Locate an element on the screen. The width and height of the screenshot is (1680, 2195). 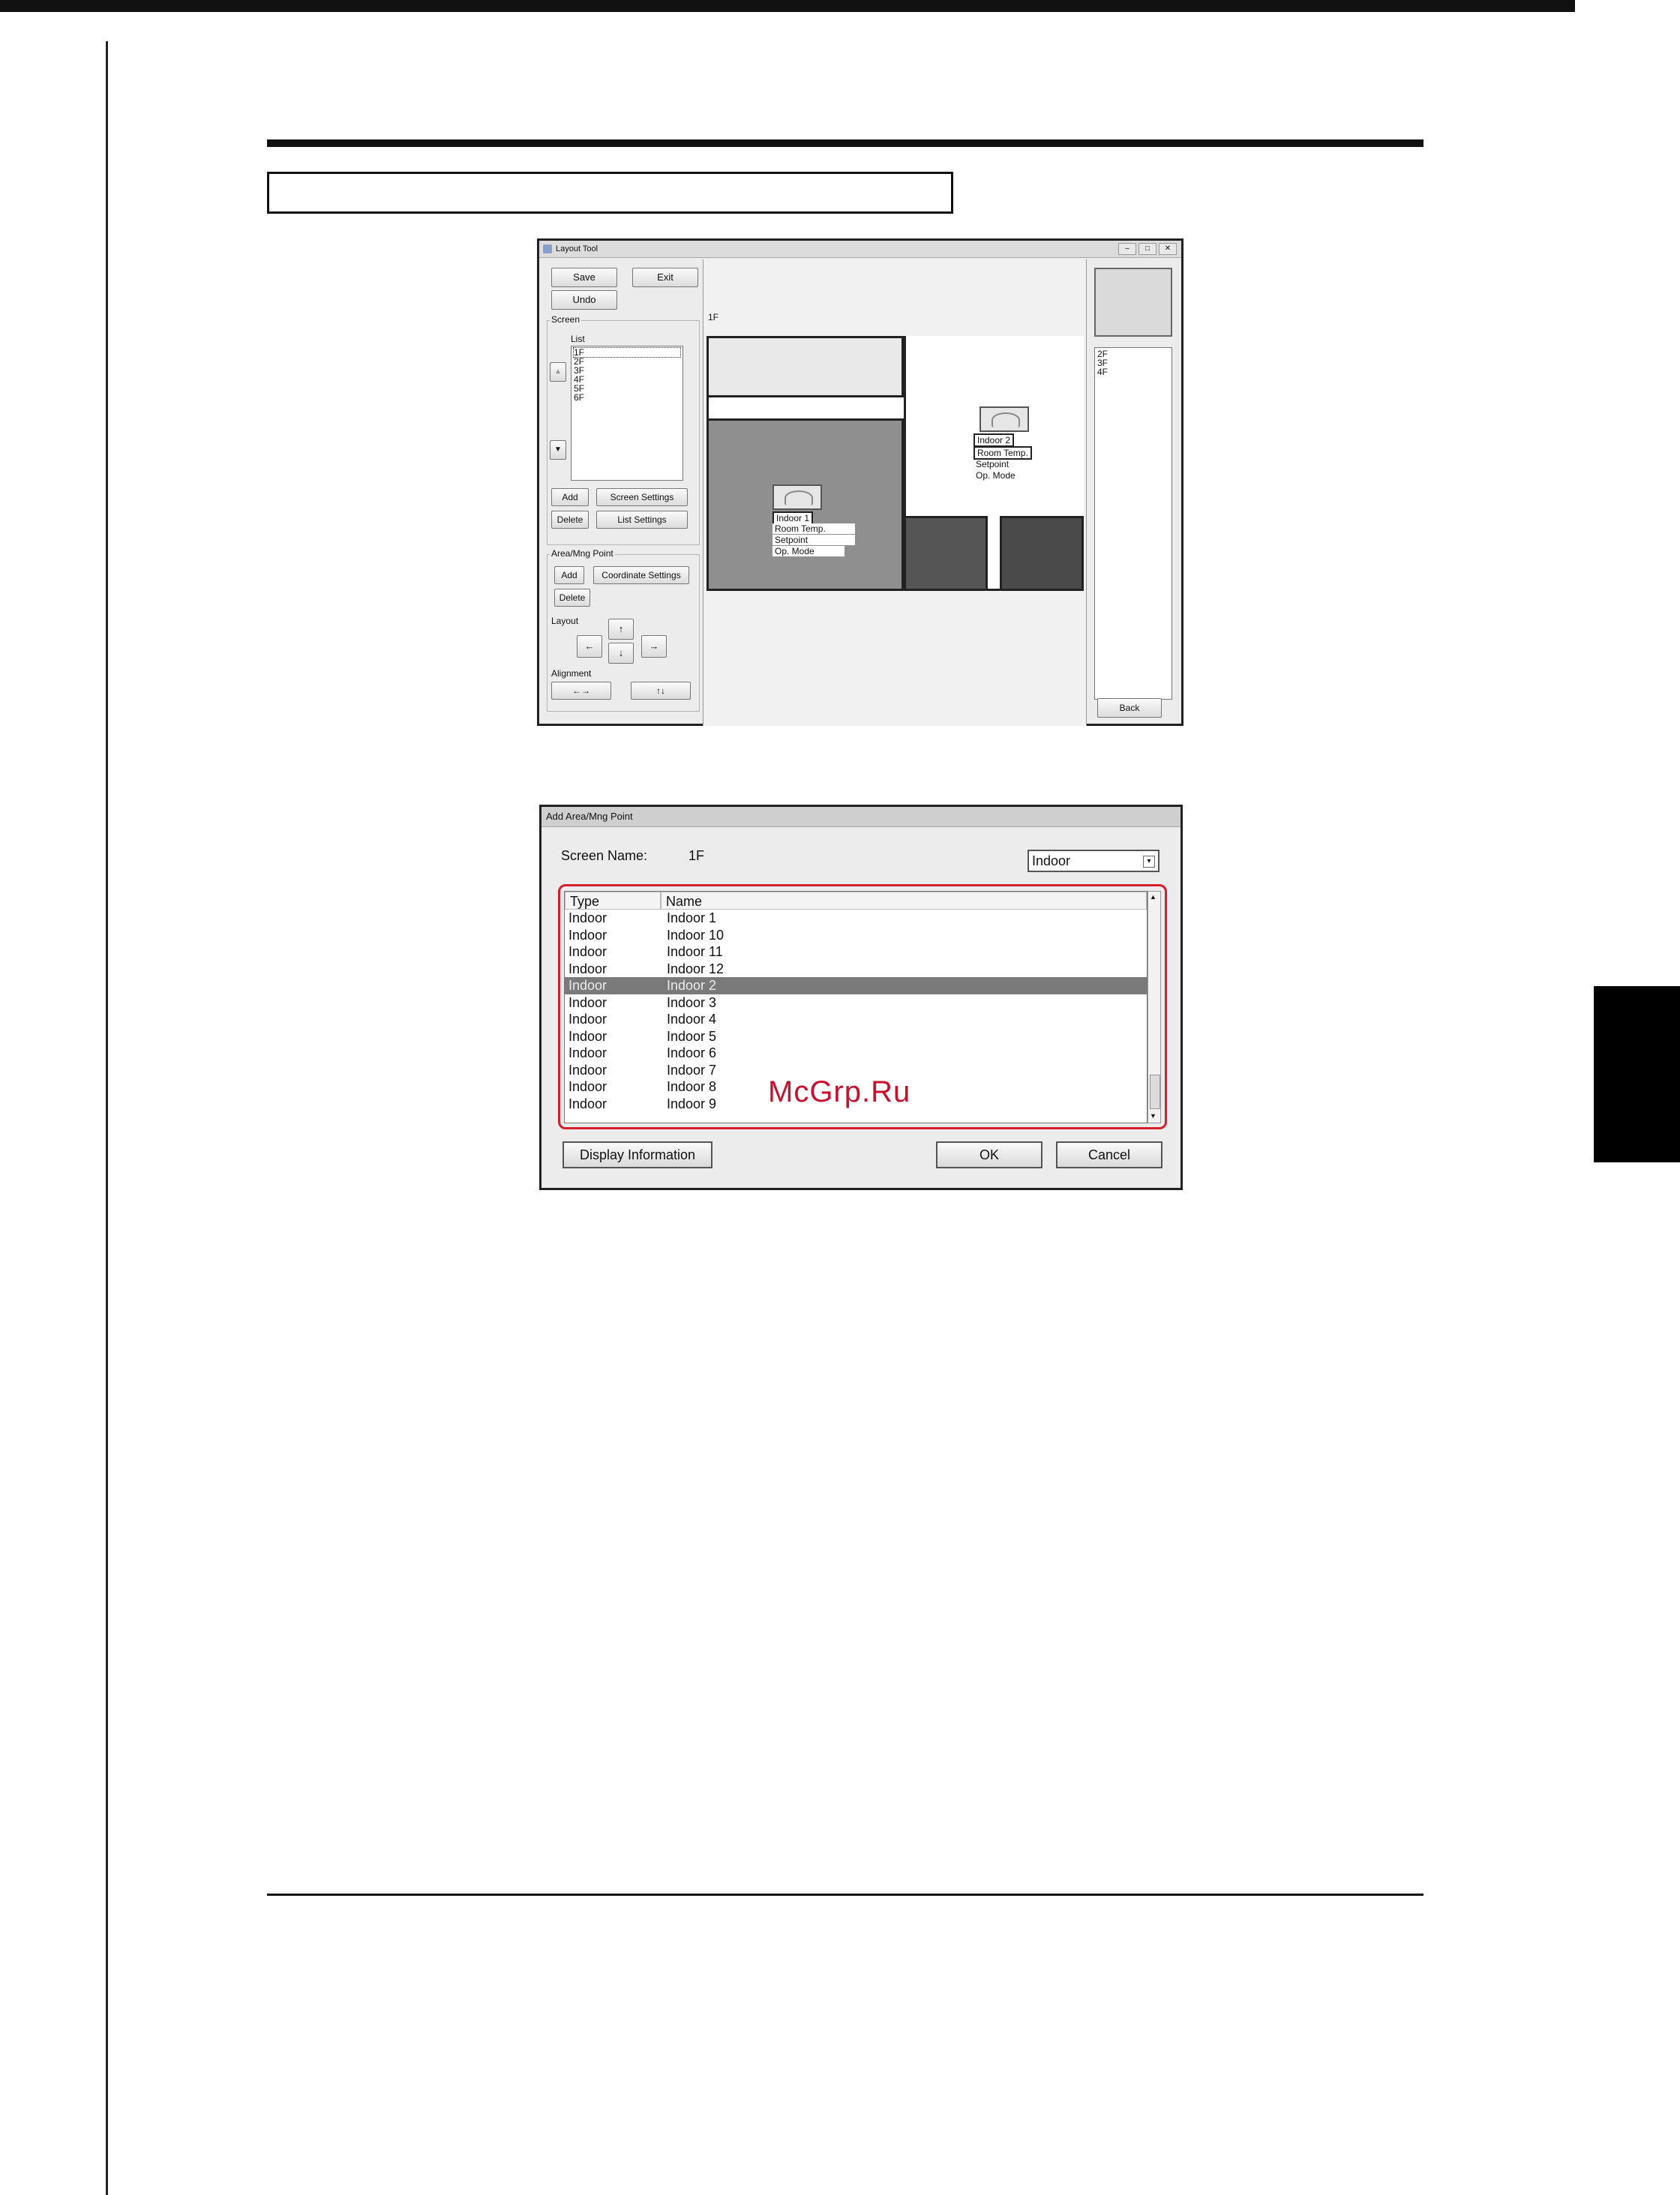
device-1-setpoint-tag: Setpoint is located at coordinates (813, 540).